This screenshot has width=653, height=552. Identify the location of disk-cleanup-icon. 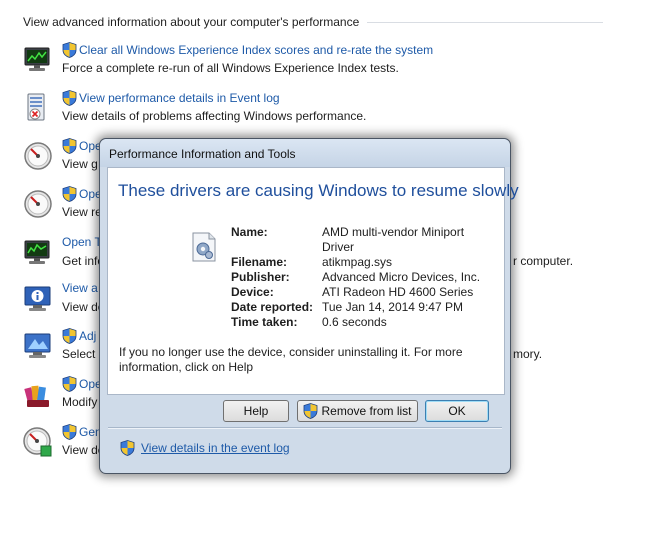
(36, 396).